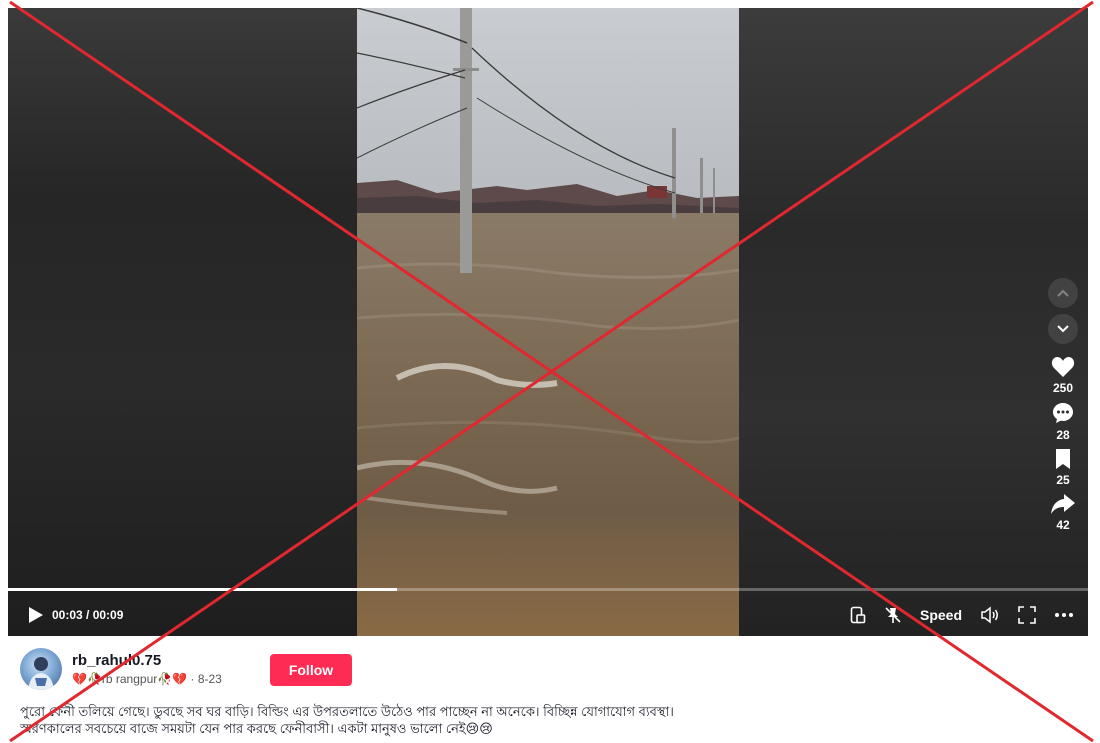 This screenshot has height=743, width=1100. Describe the element at coordinates (1063, 388) in the screenshot. I see `like-count: 250` at that location.